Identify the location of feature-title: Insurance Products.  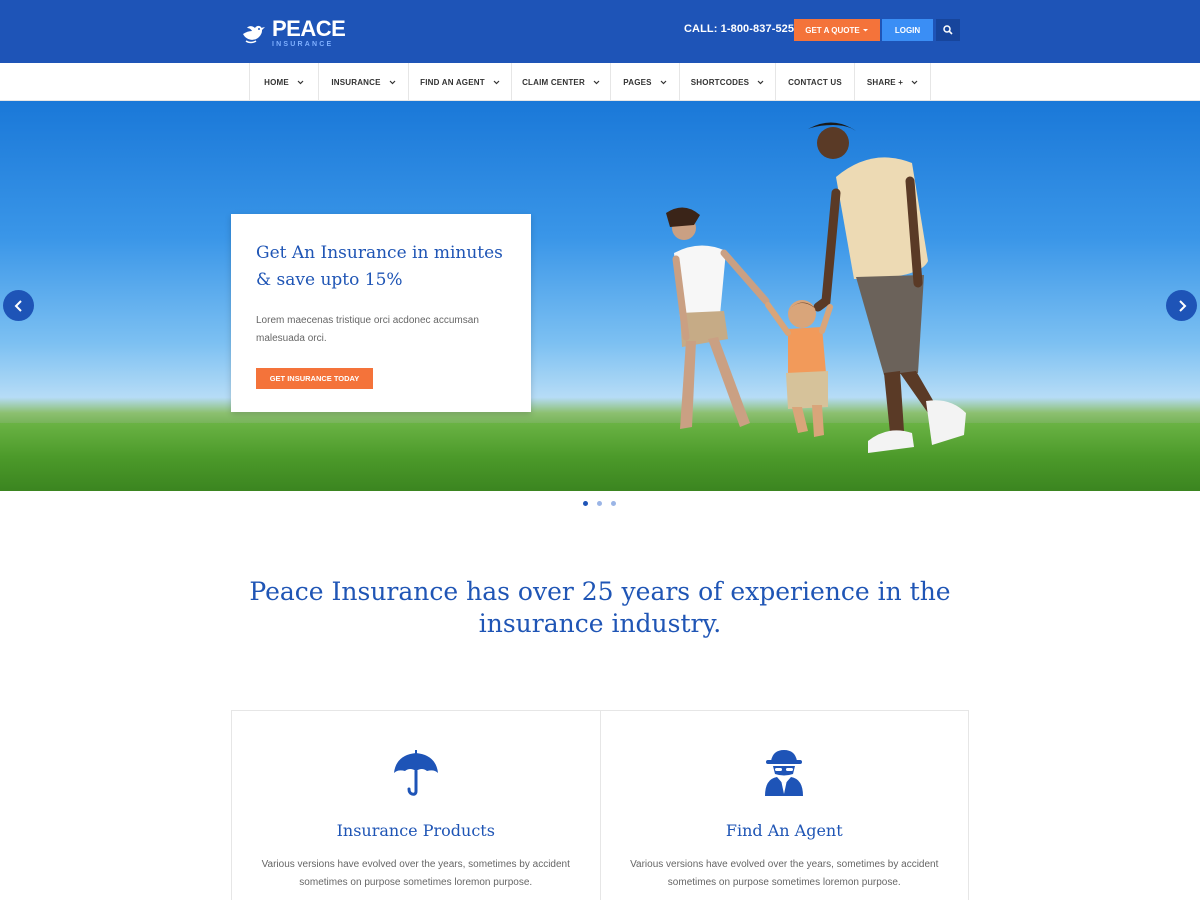
(415, 830).